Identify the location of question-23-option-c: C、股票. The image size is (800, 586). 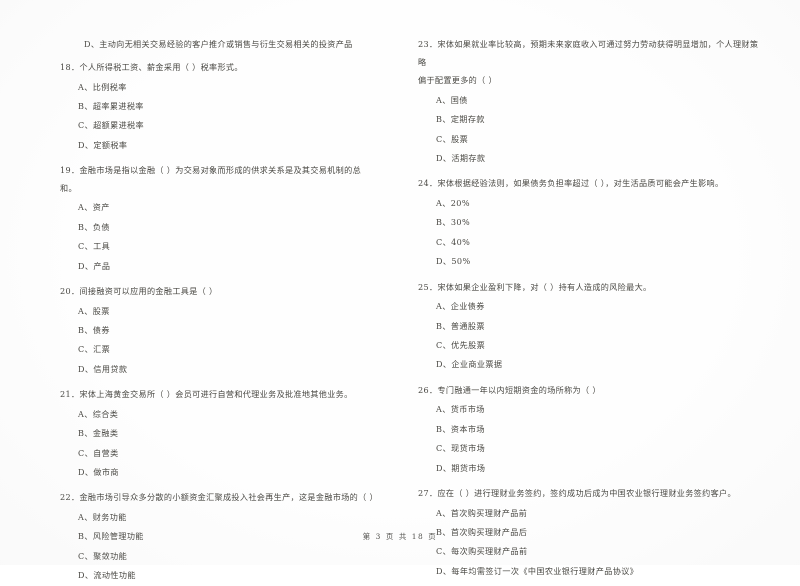
(598, 139).